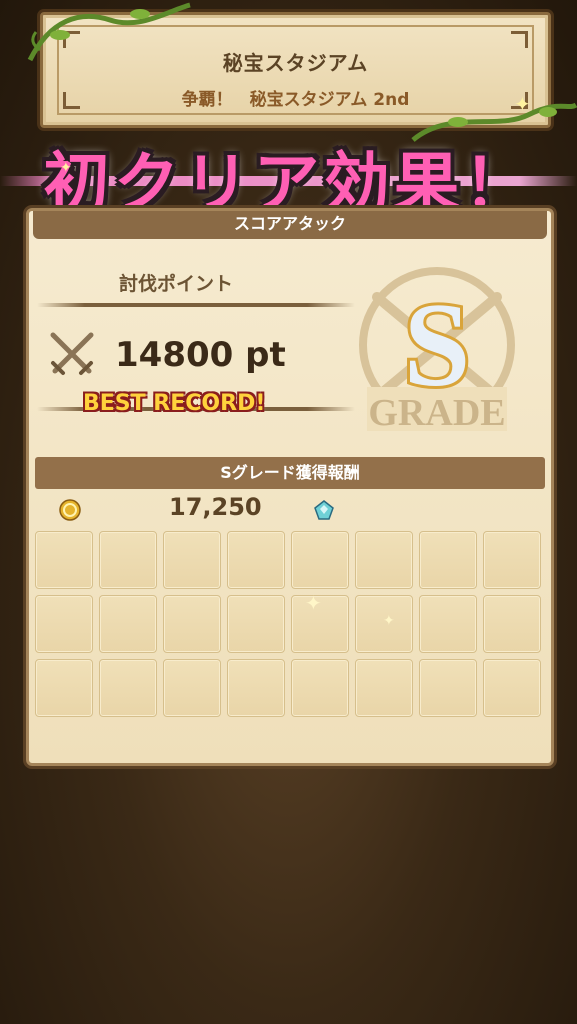  I want to click on blue-crystal-icon, so click(324, 510).